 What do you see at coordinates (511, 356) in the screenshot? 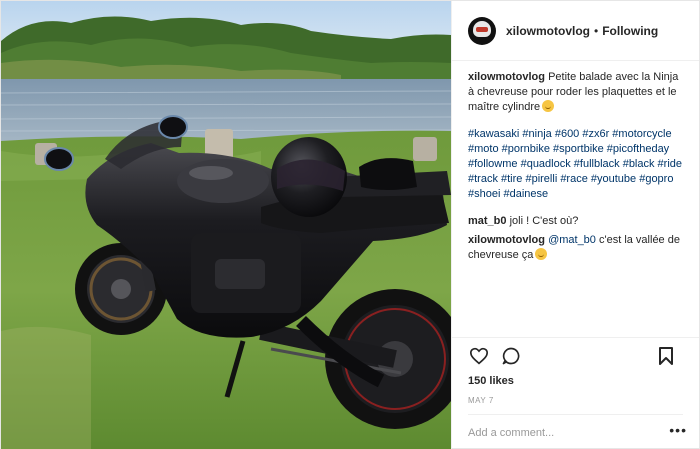
I see `comment-icon` at bounding box center [511, 356].